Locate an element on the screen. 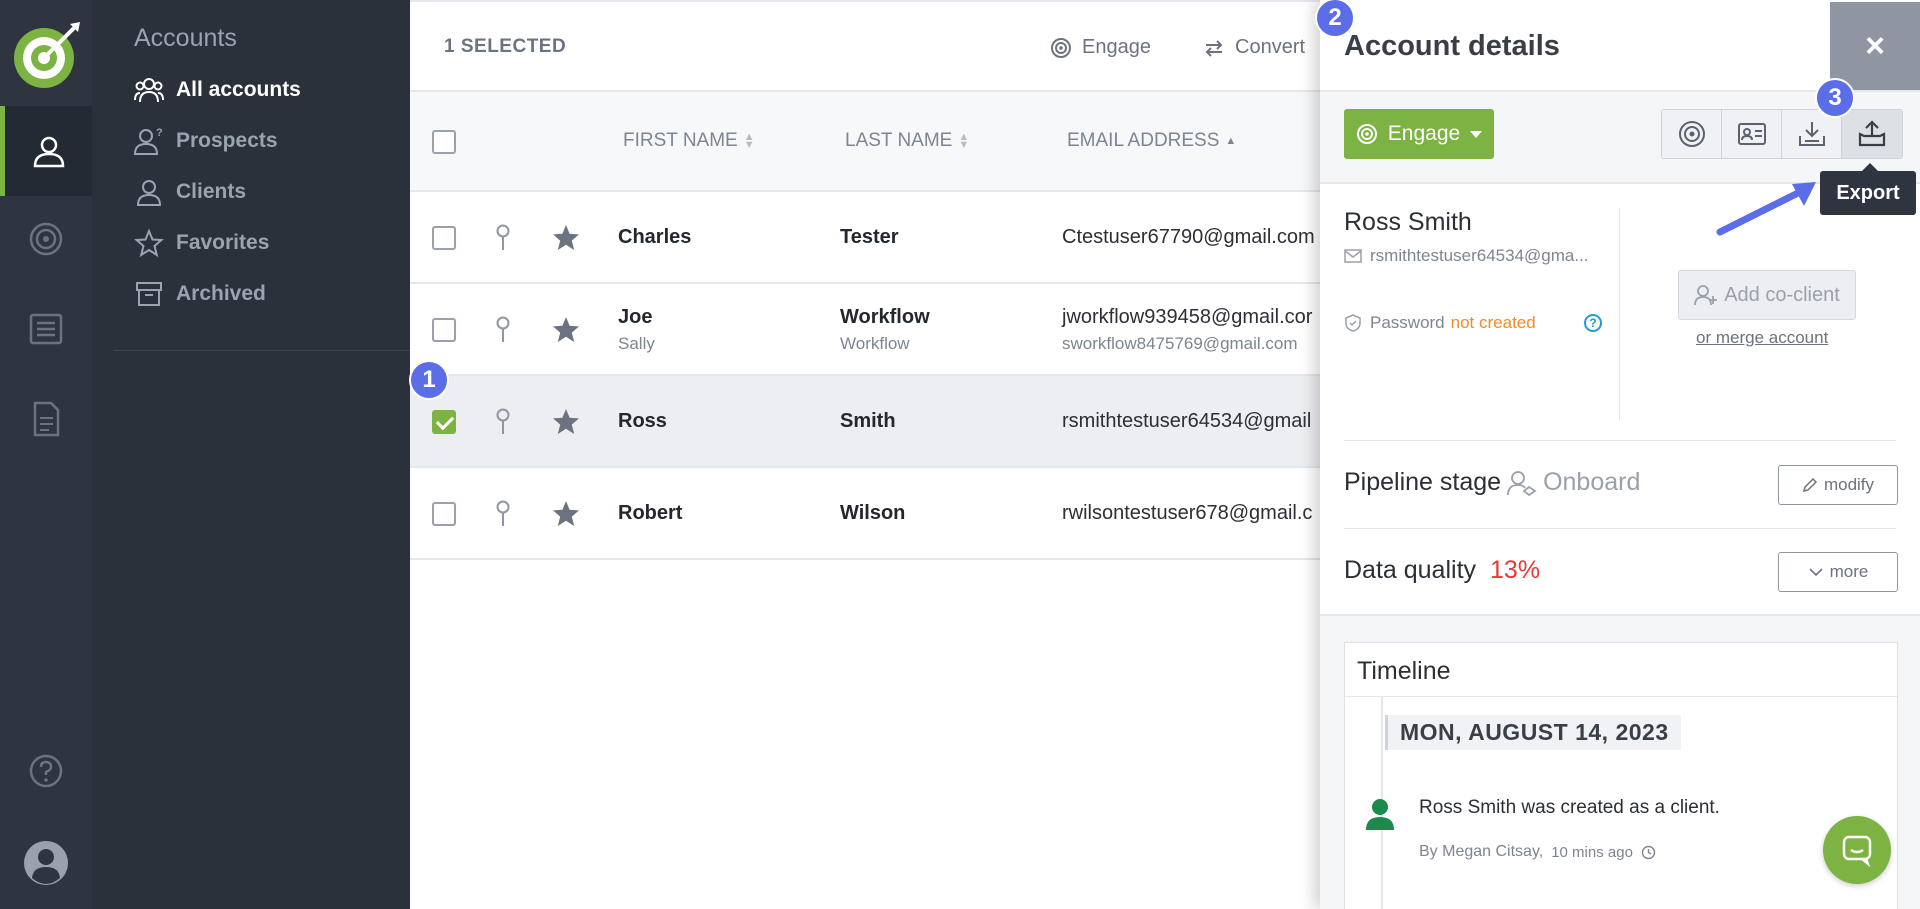 This screenshot has width=1920, height=909. first-name-cell: Joe is located at coordinates (635, 317).